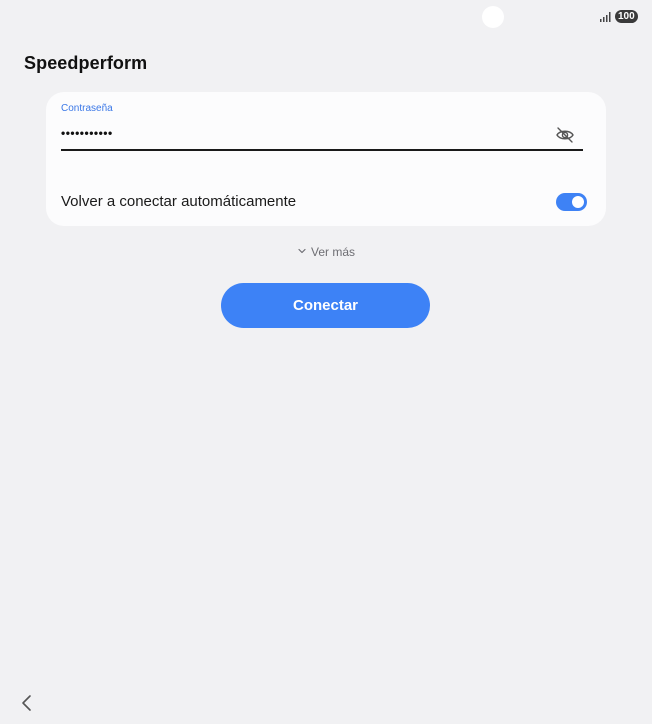 This screenshot has height=724, width=652. Describe the element at coordinates (322, 150) in the screenshot. I see `password-underline` at that location.